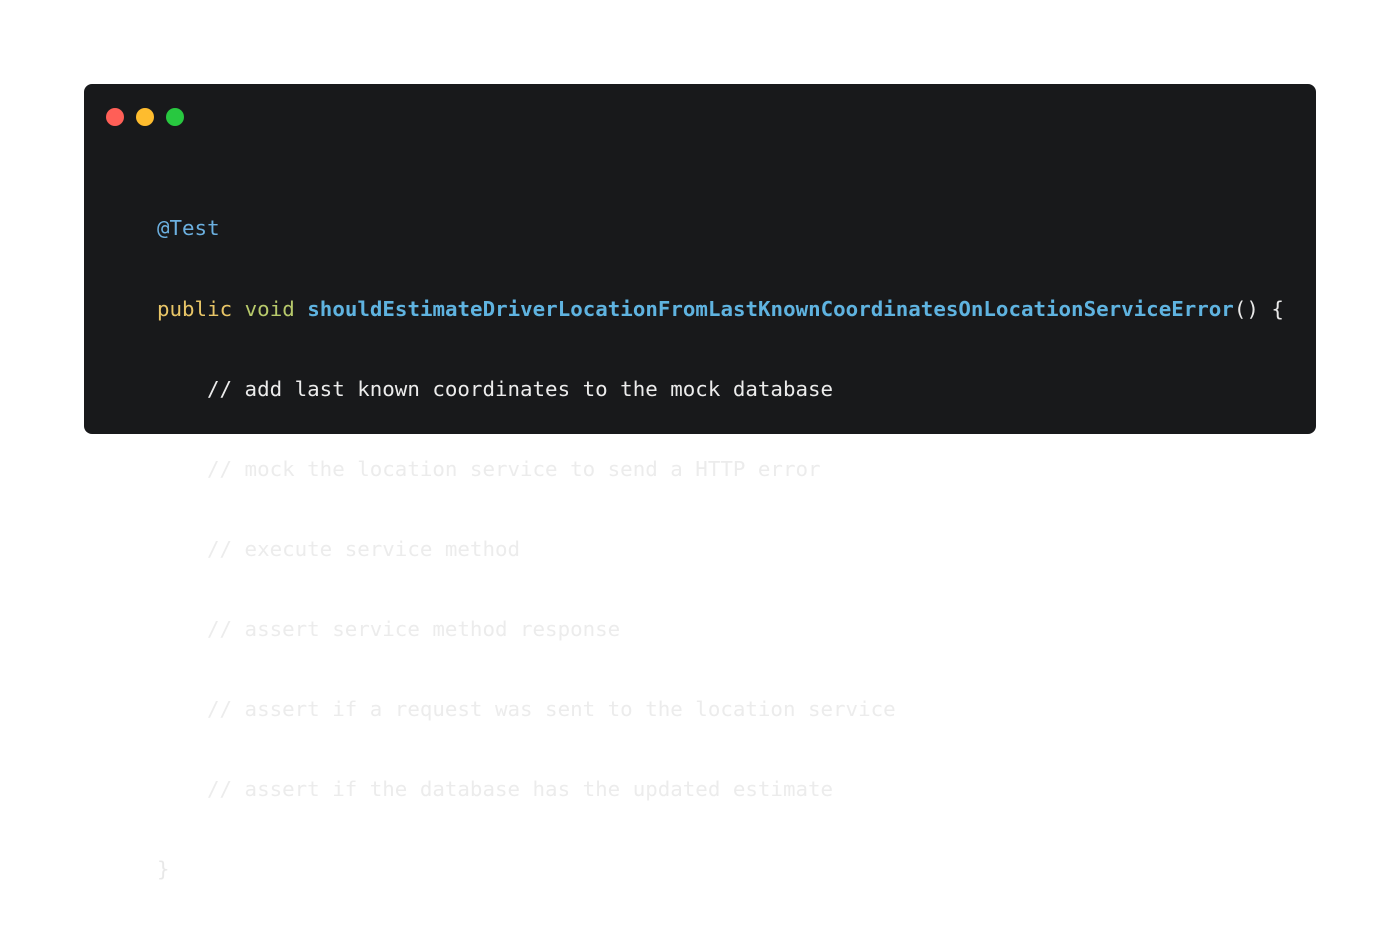  I want to click on modifier-token: public, so click(195, 308).